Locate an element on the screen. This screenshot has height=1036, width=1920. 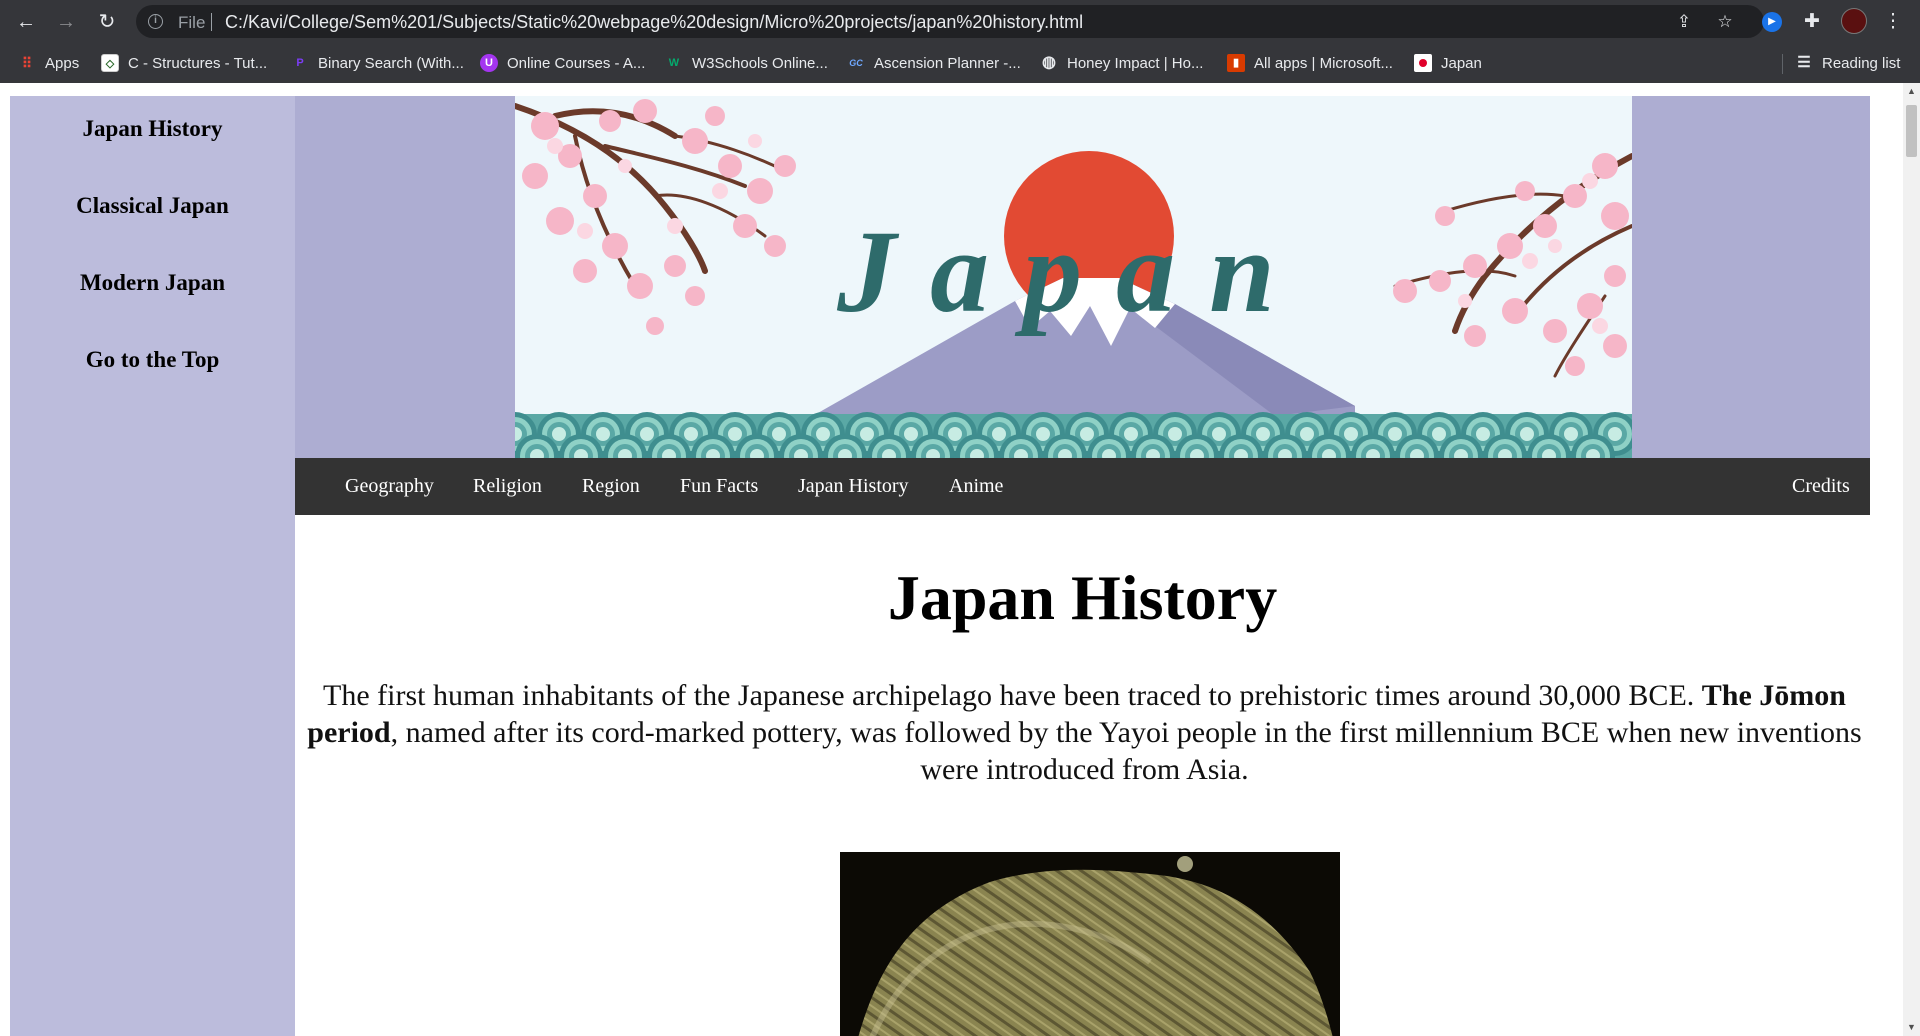
tutorial-site-icon: ◇ is located at coordinates (110, 63).